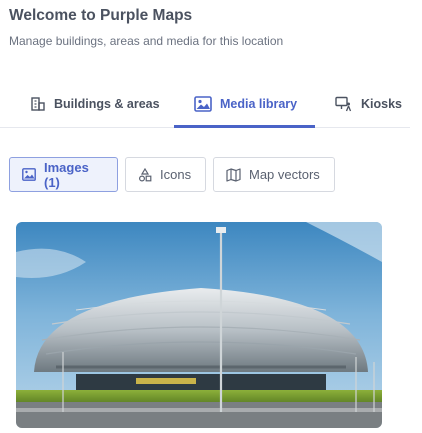  I want to click on map-icon, so click(233, 174).